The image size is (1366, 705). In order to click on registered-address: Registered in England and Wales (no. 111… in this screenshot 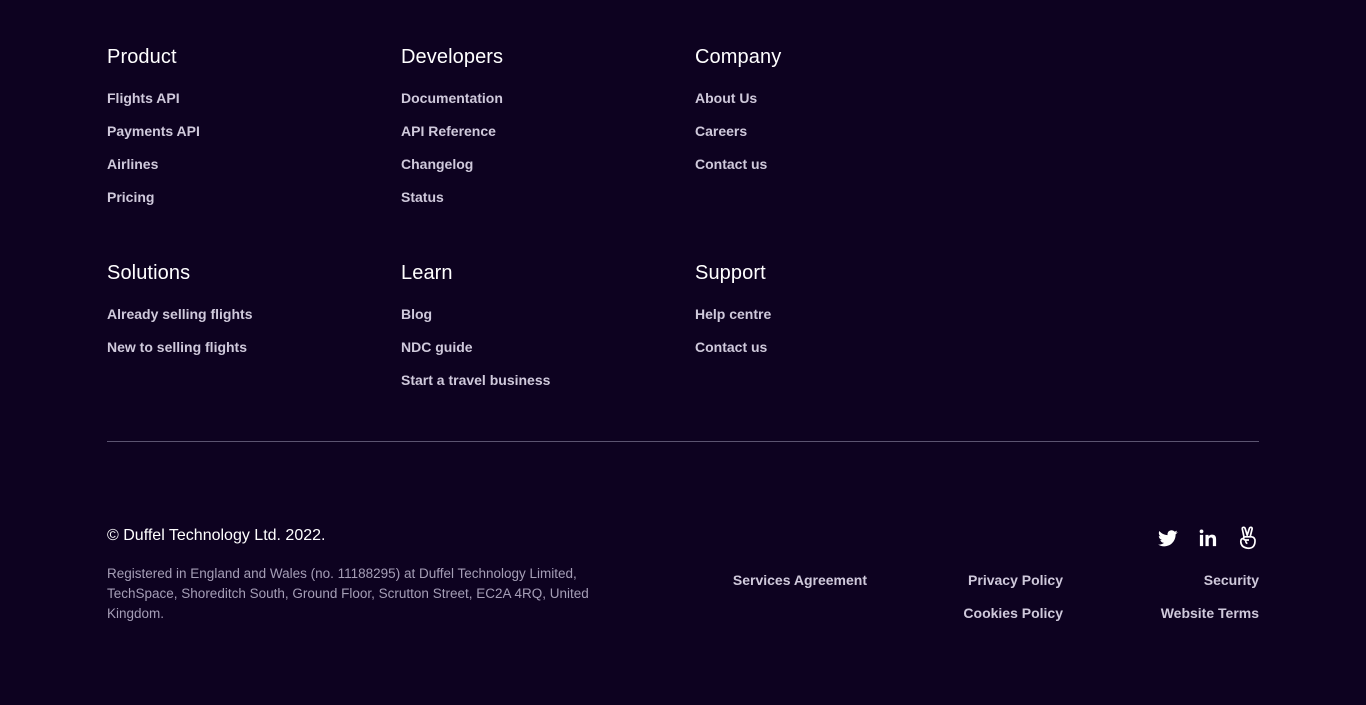, I will do `click(348, 593)`.